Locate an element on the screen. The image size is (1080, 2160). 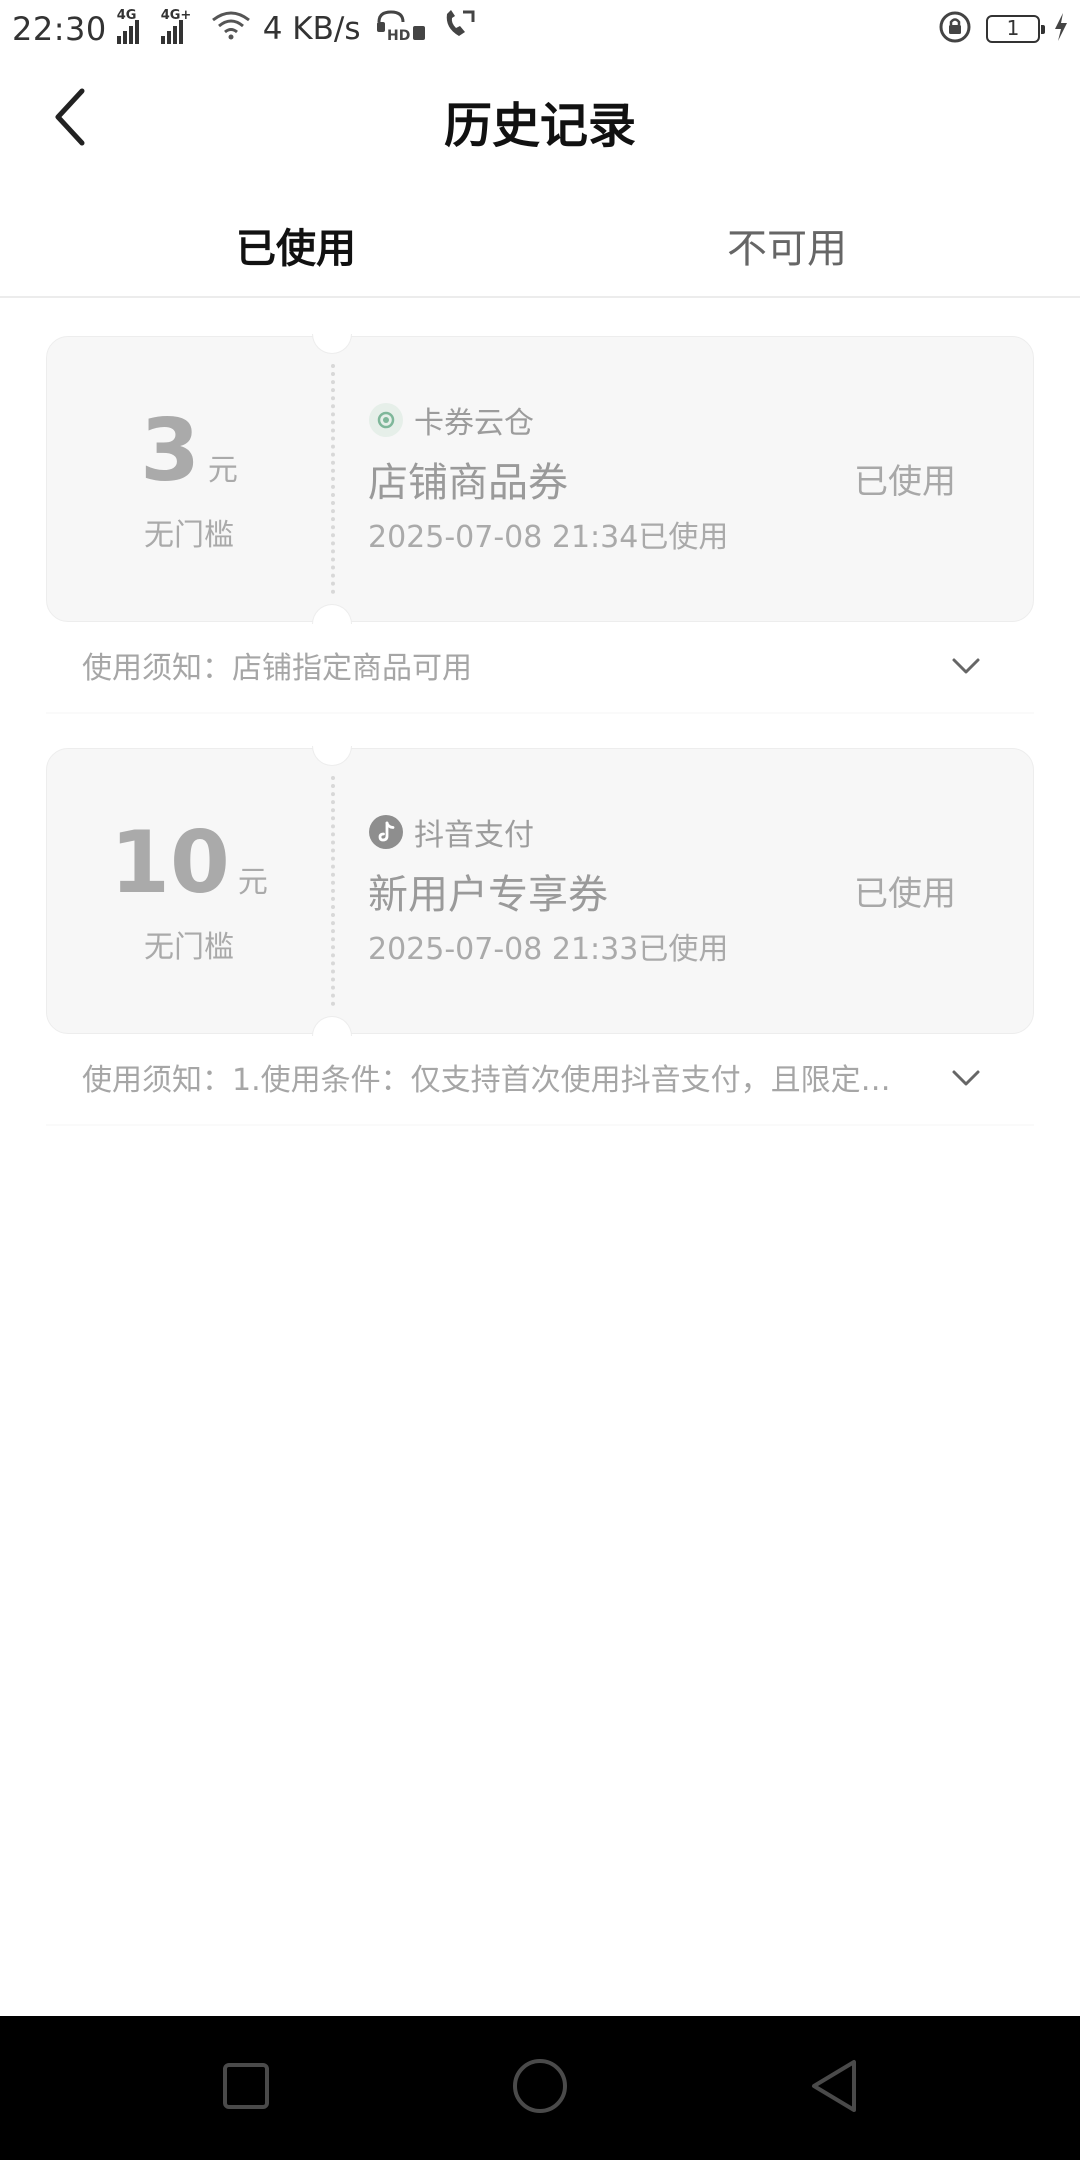
coupon-notice: 使用须知：店铺指定商品可用 is located at coordinates (277, 668).